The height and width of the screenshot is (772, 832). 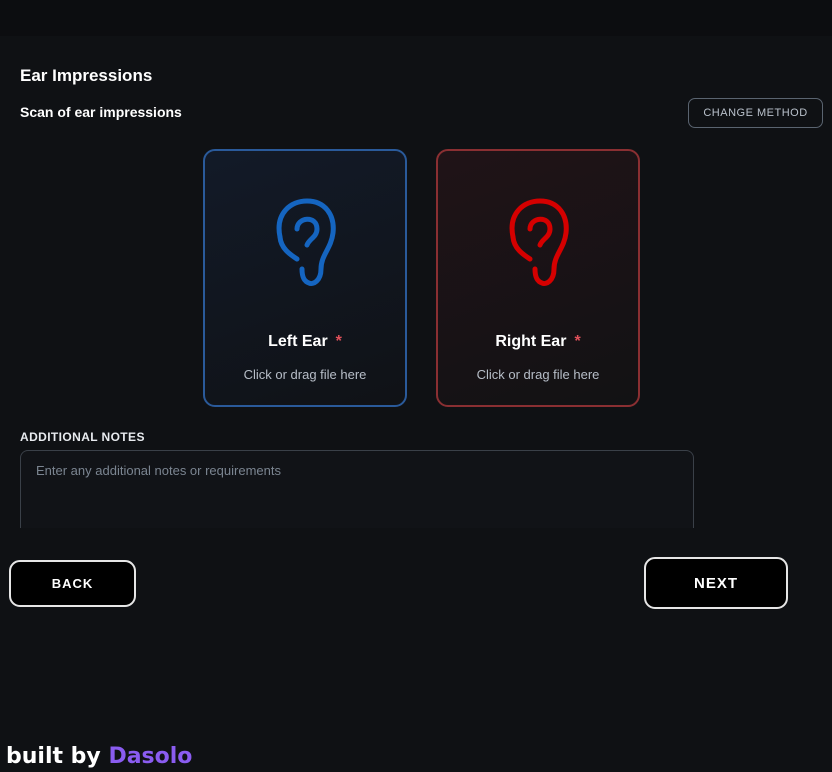 What do you see at coordinates (716, 583) in the screenshot?
I see `next-button: NEXT` at bounding box center [716, 583].